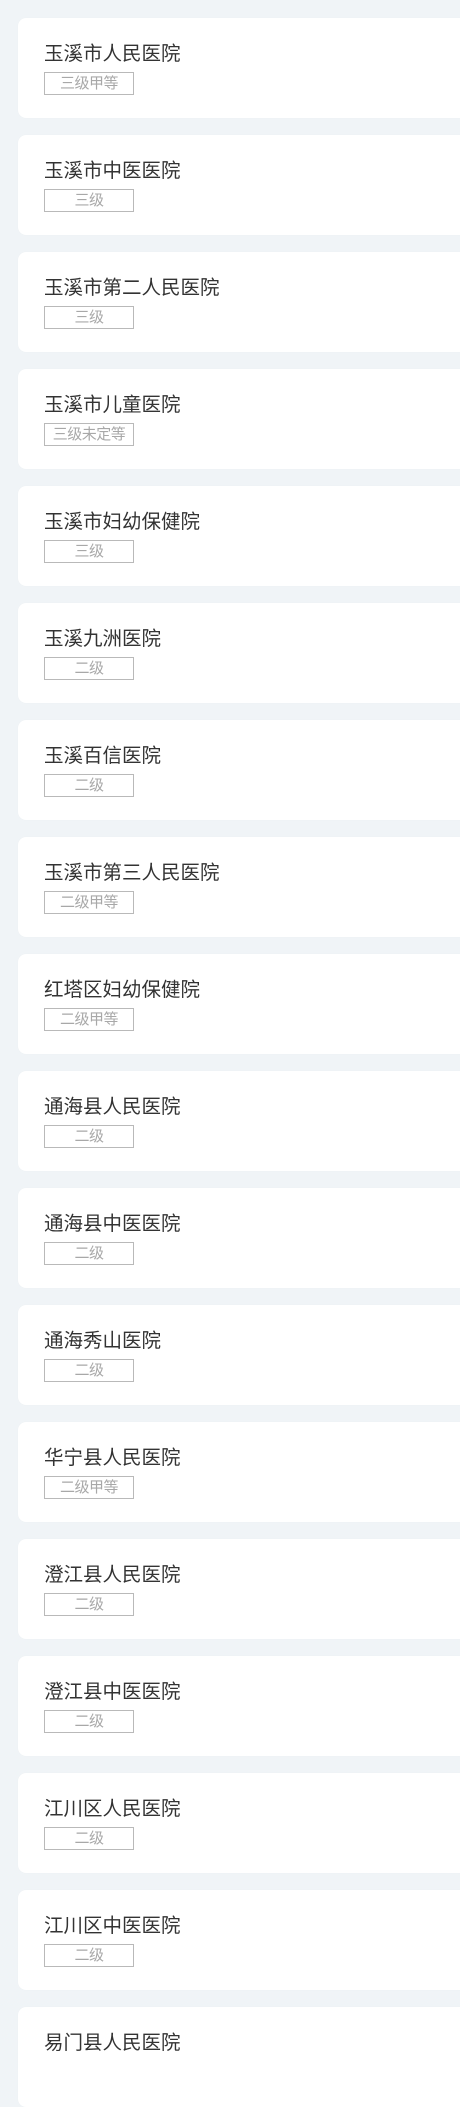 This screenshot has height=2107, width=460. What do you see at coordinates (239, 1004) in the screenshot?
I see `hospital-card: 红塔区妇幼保健院 二级甲等` at bounding box center [239, 1004].